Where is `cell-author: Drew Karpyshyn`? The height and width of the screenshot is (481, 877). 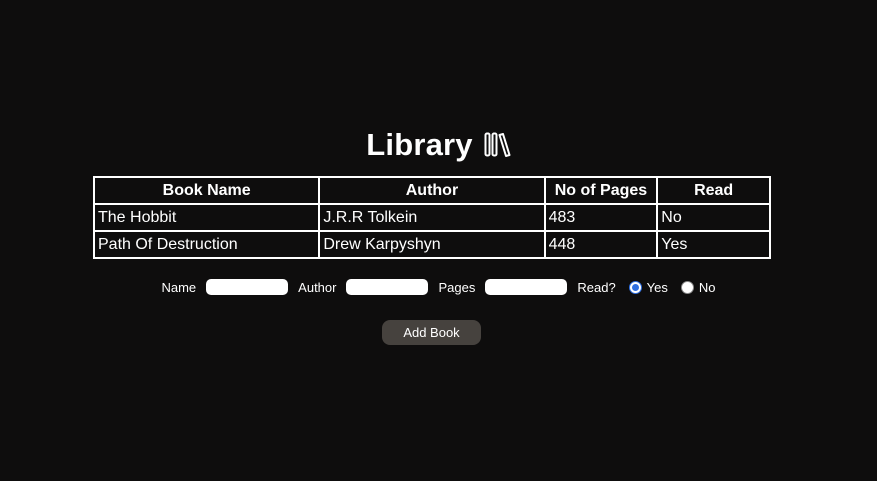
cell-author: Drew Karpyshyn is located at coordinates (432, 244).